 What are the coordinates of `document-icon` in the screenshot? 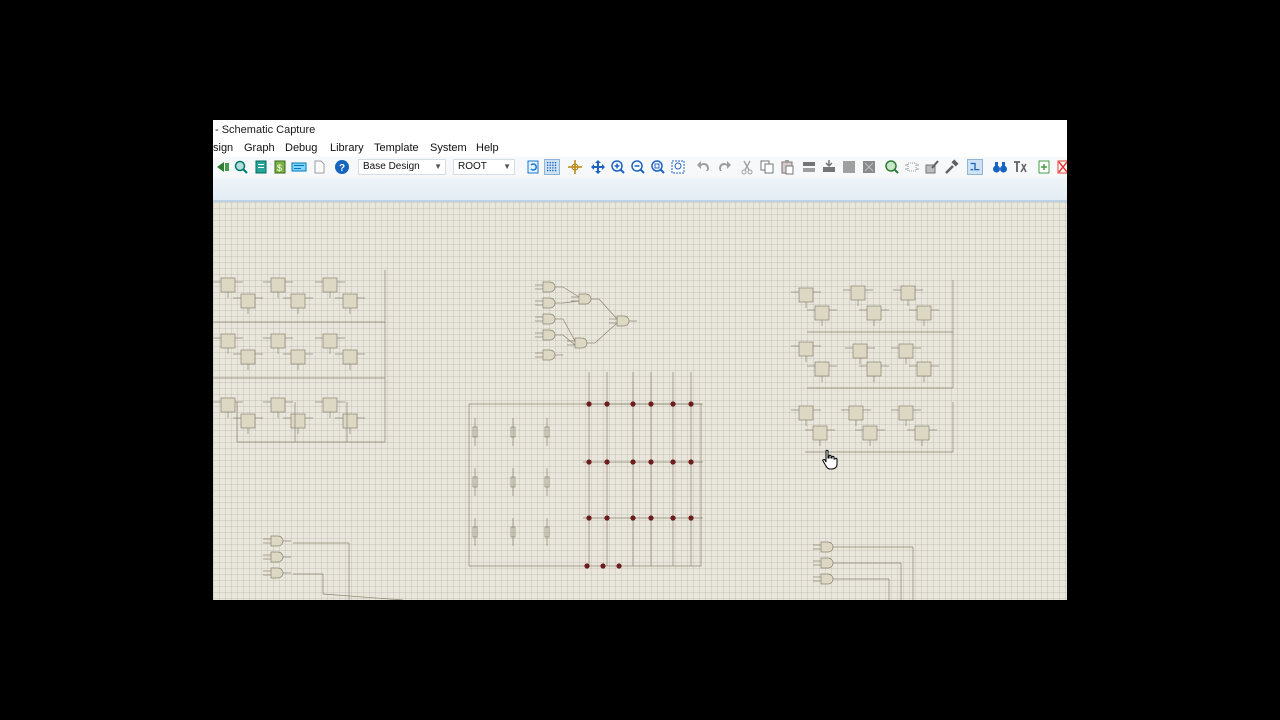 It's located at (319, 167).